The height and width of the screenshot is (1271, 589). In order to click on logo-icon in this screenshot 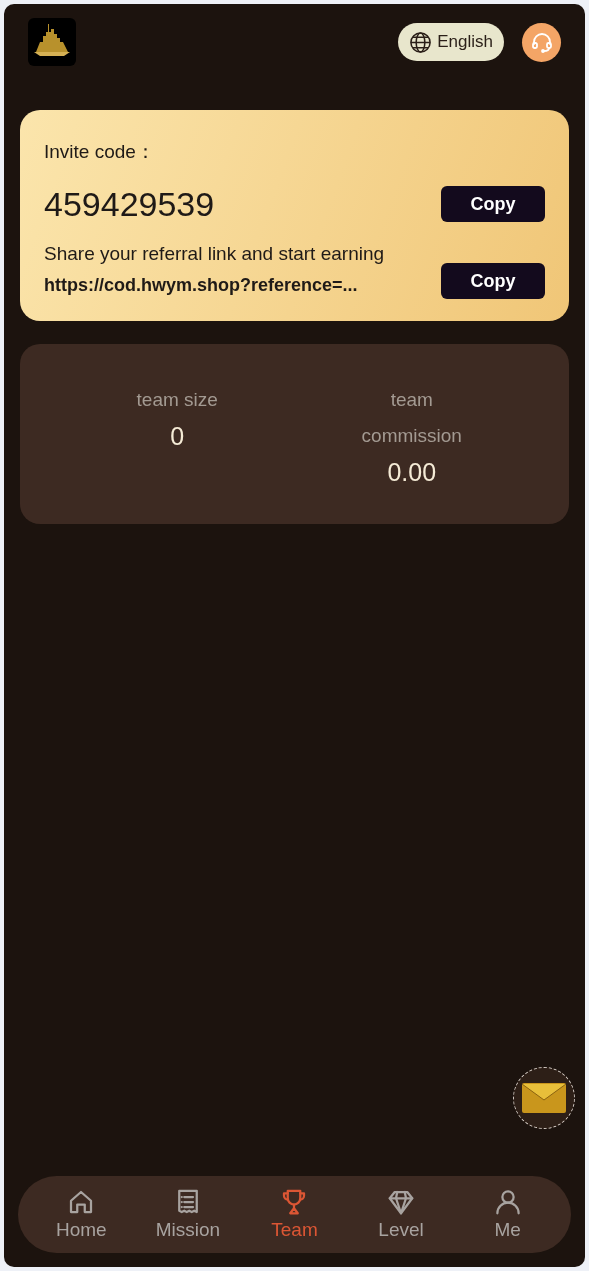, I will do `click(52, 42)`.